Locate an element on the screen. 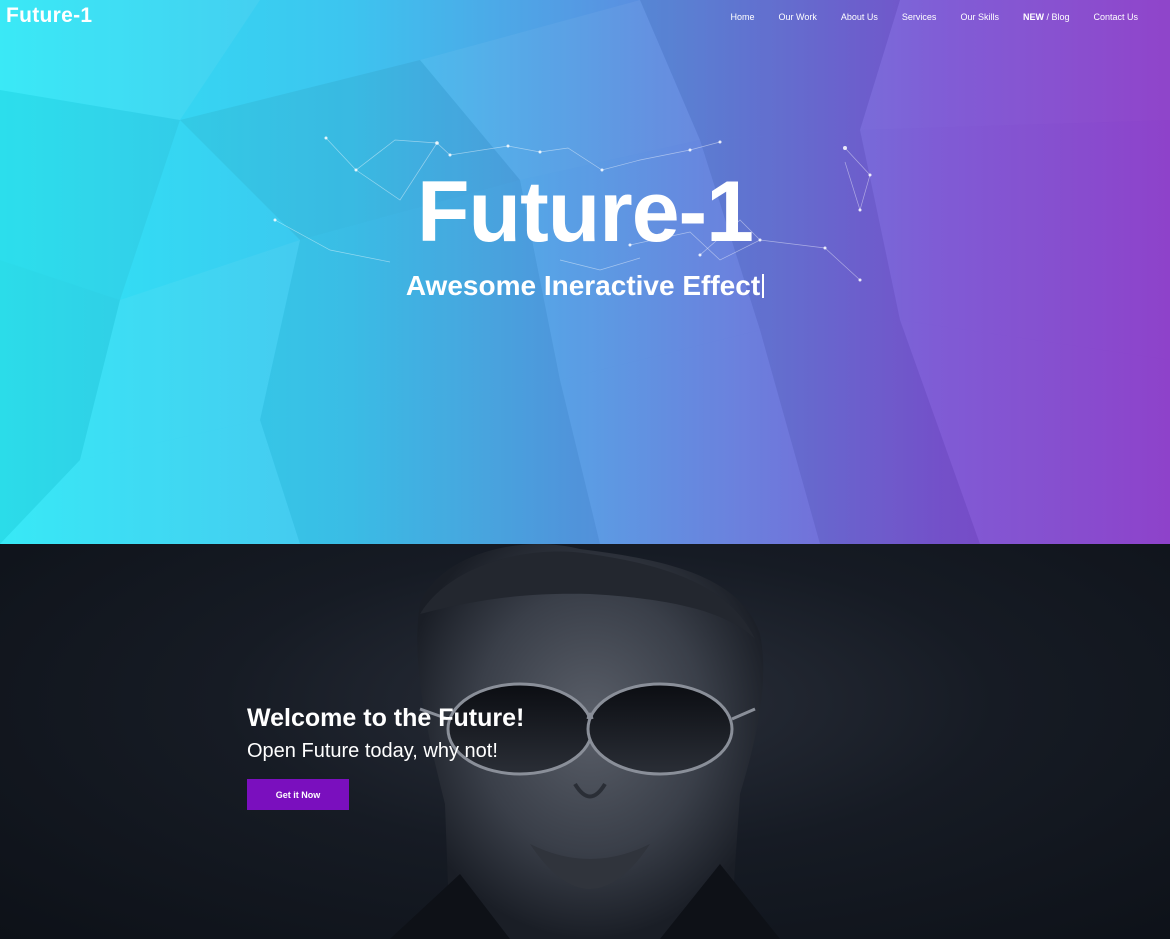  hero-title: Future-1 is located at coordinates (585, 212).